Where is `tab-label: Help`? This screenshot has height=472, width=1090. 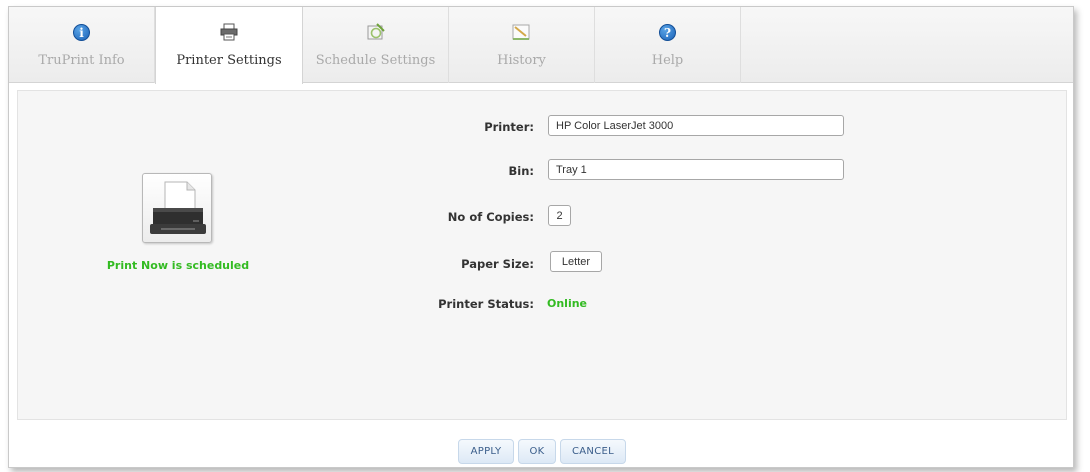
tab-label: Help is located at coordinates (667, 60).